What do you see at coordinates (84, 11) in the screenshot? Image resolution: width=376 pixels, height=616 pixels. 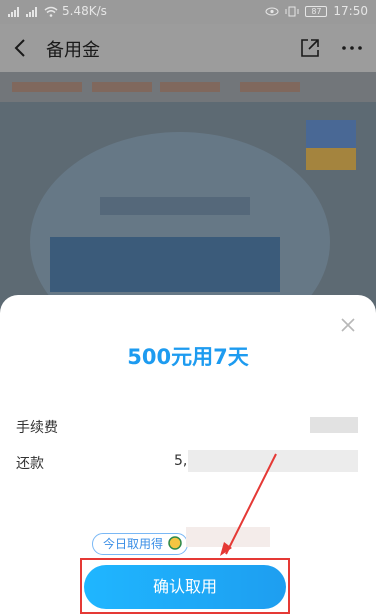 I see `network-speed: 5.48K/s` at bounding box center [84, 11].